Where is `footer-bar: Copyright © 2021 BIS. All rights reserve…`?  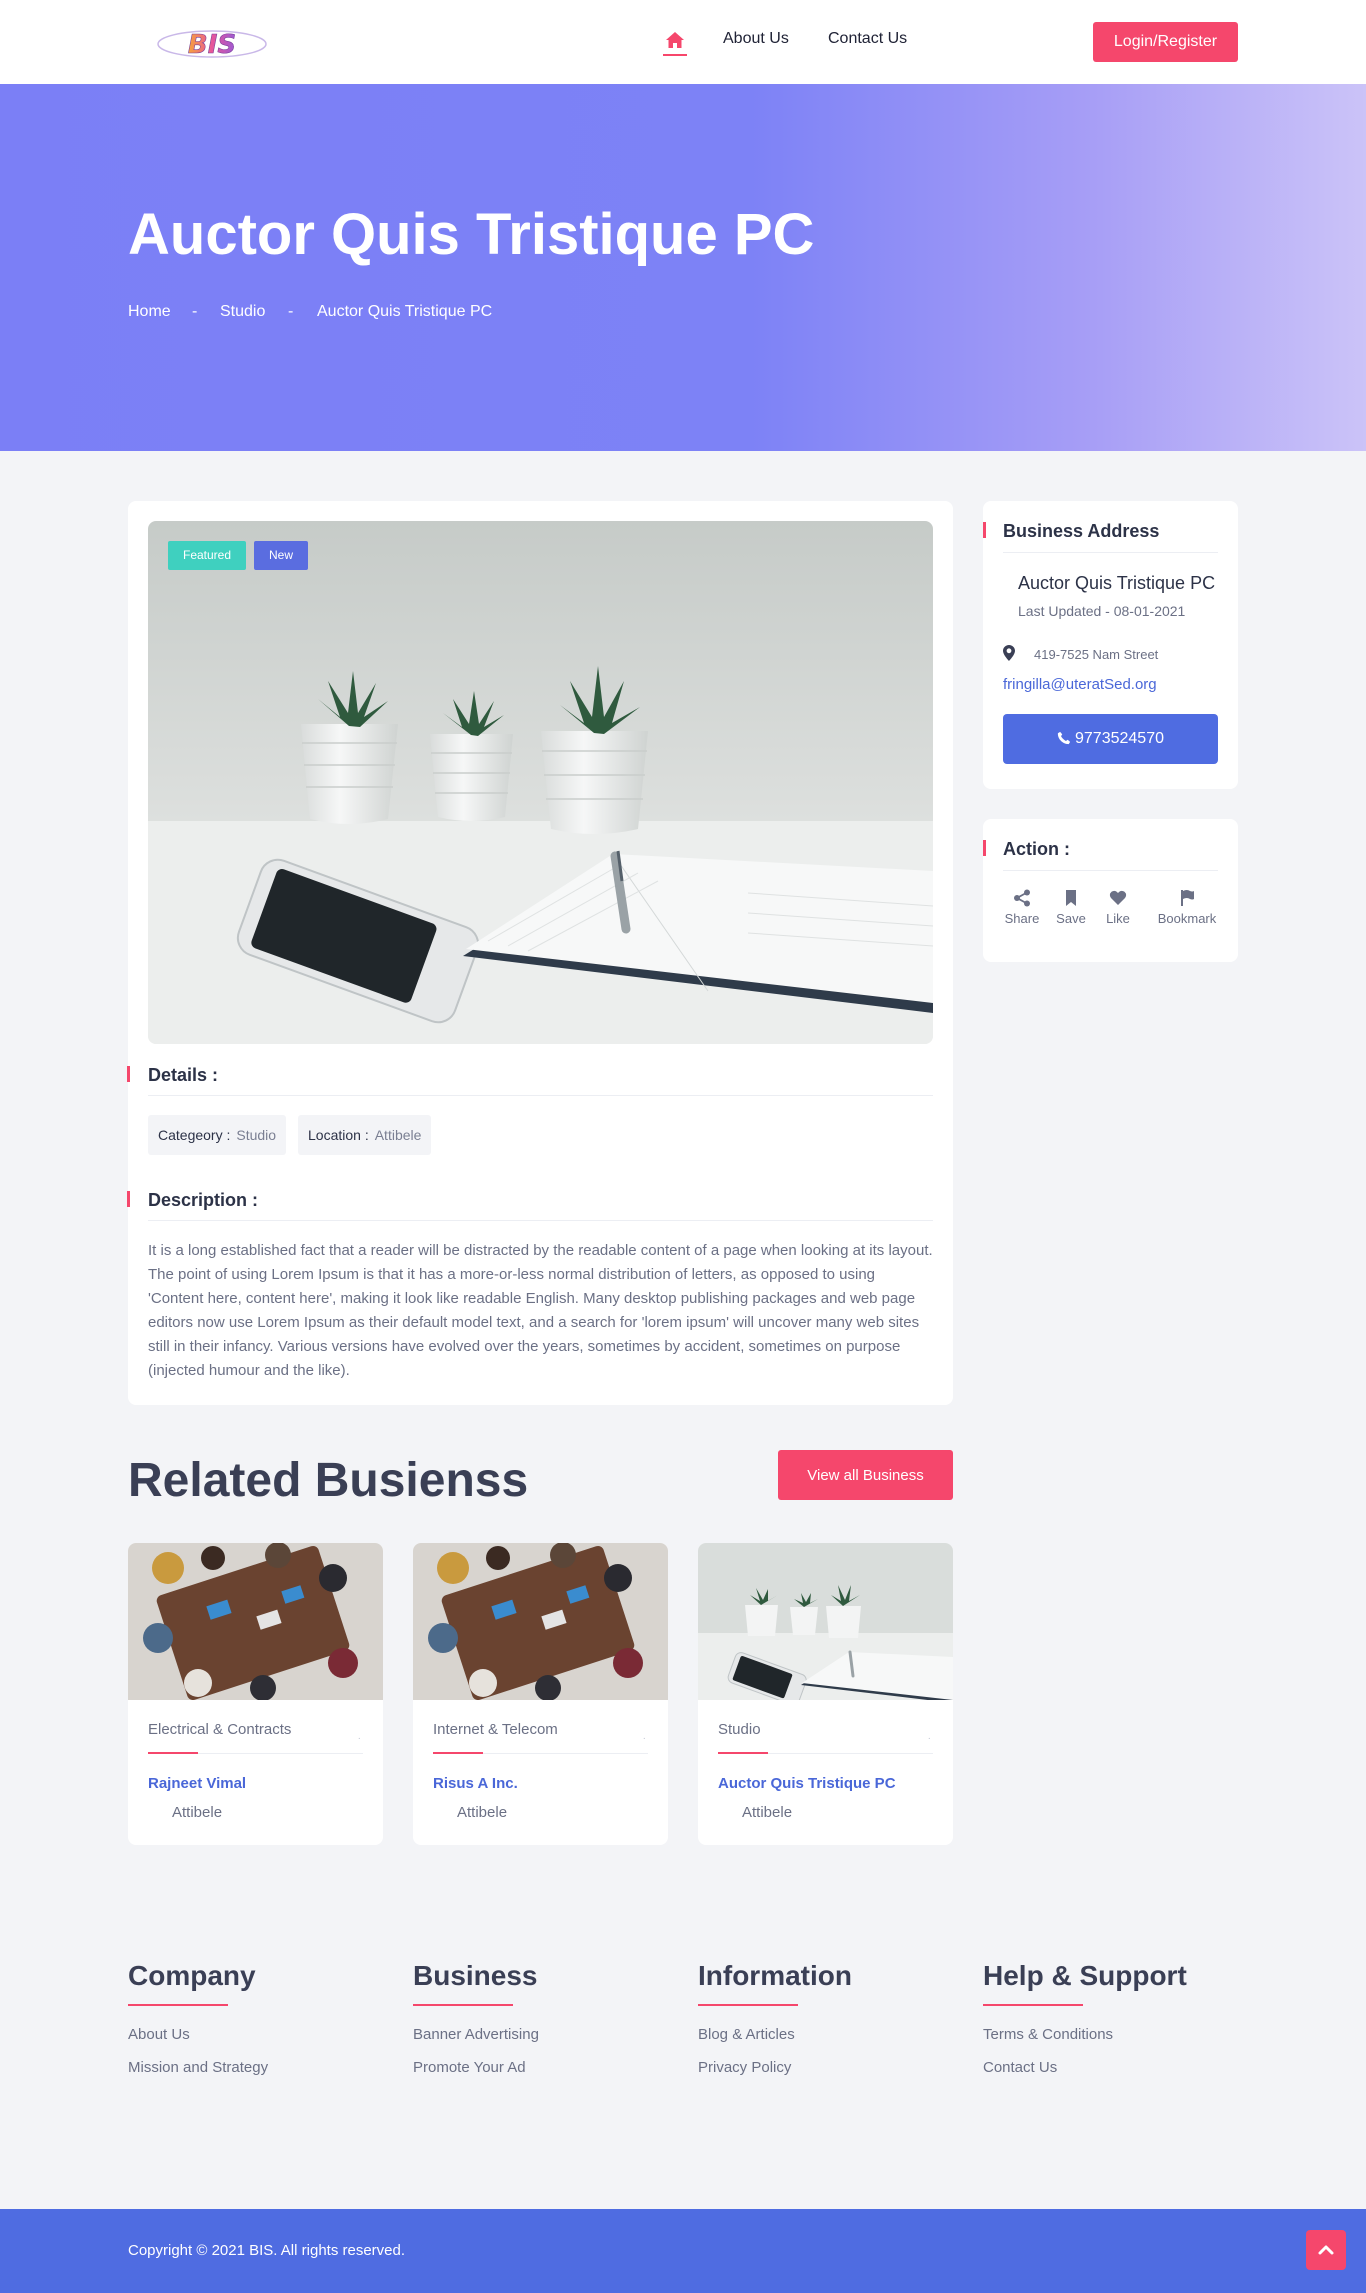 footer-bar: Copyright © 2021 BIS. All rights reserve… is located at coordinates (683, 2251).